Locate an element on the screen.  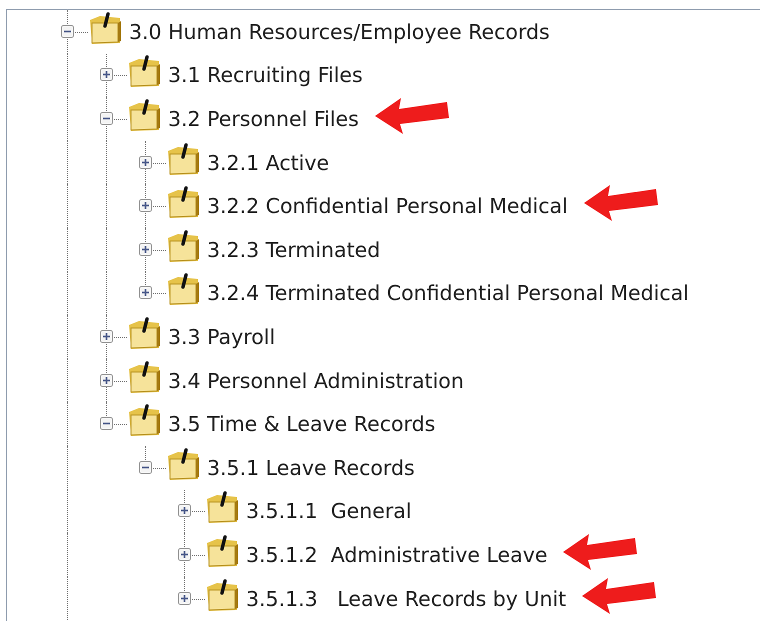
tree-item: 3.5.1 Leave Records is located at coordinates (311, 468).